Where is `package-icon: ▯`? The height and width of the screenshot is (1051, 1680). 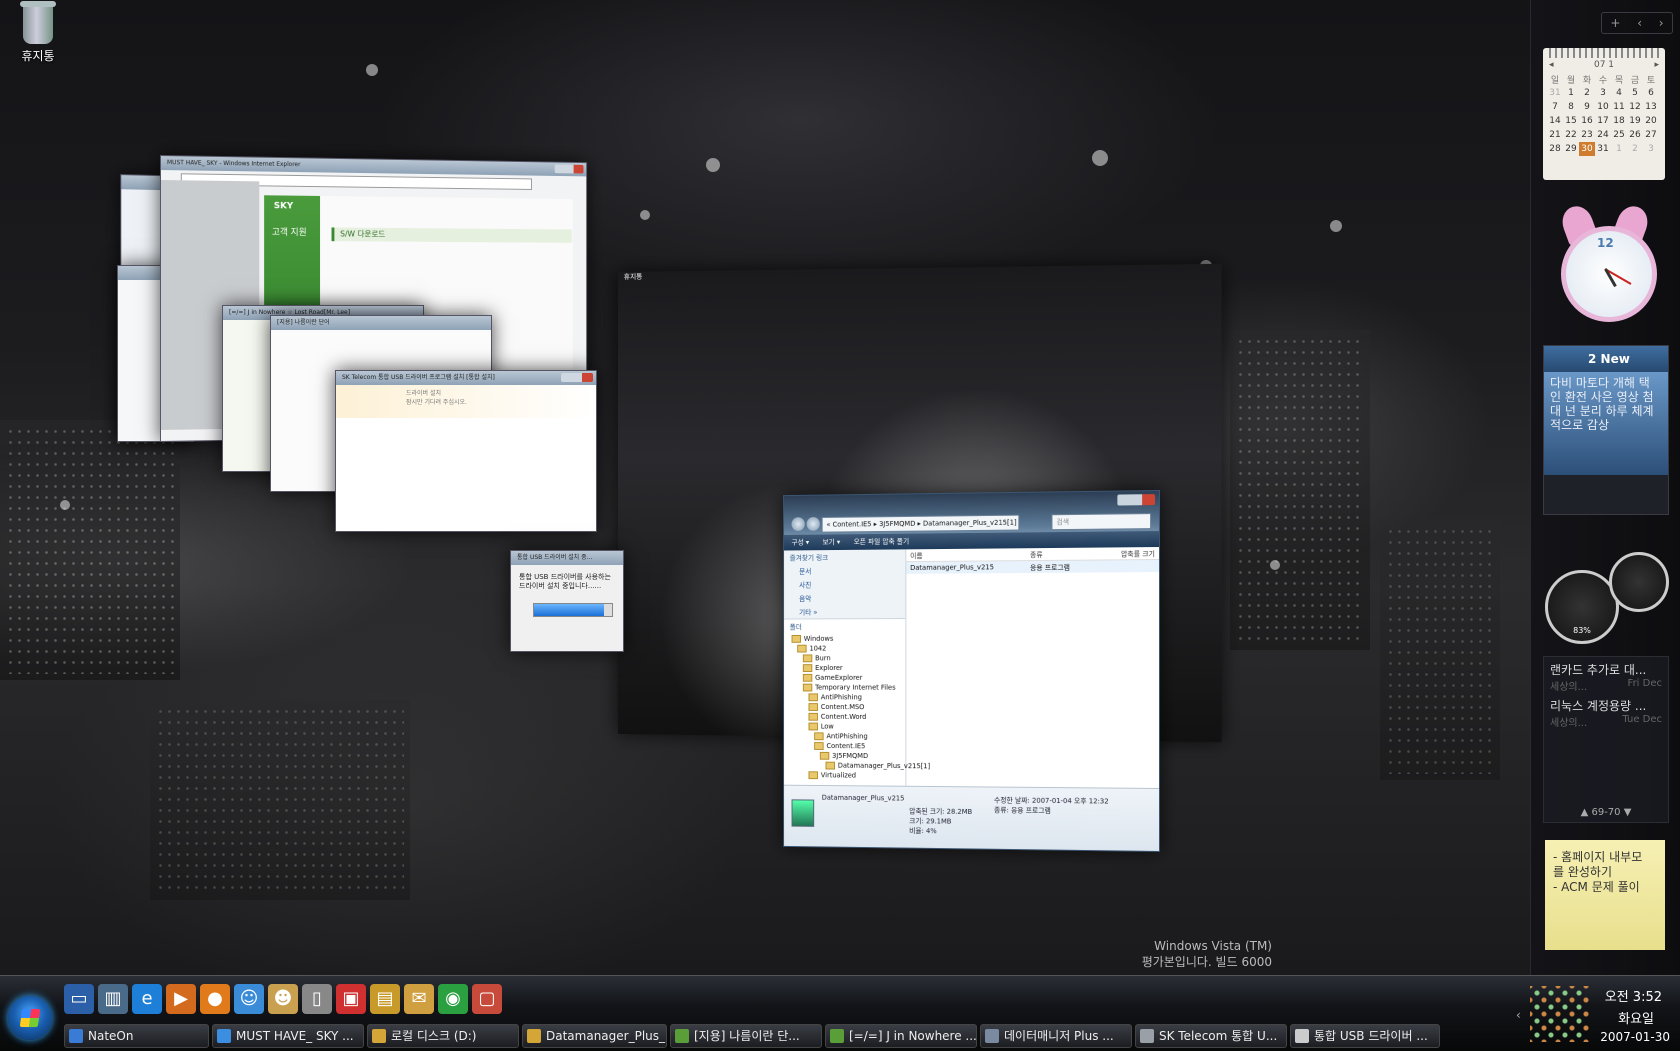
package-icon: ▯ is located at coordinates (317, 999).